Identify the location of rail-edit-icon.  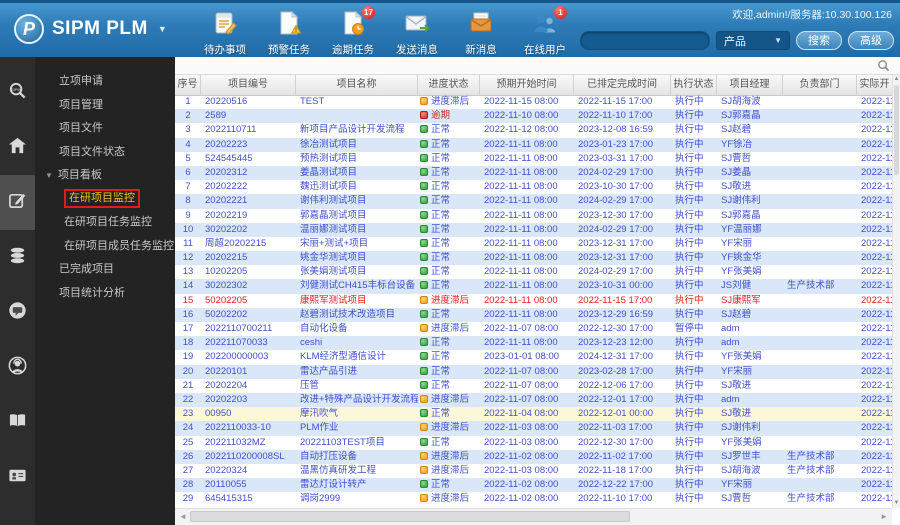
(17, 202).